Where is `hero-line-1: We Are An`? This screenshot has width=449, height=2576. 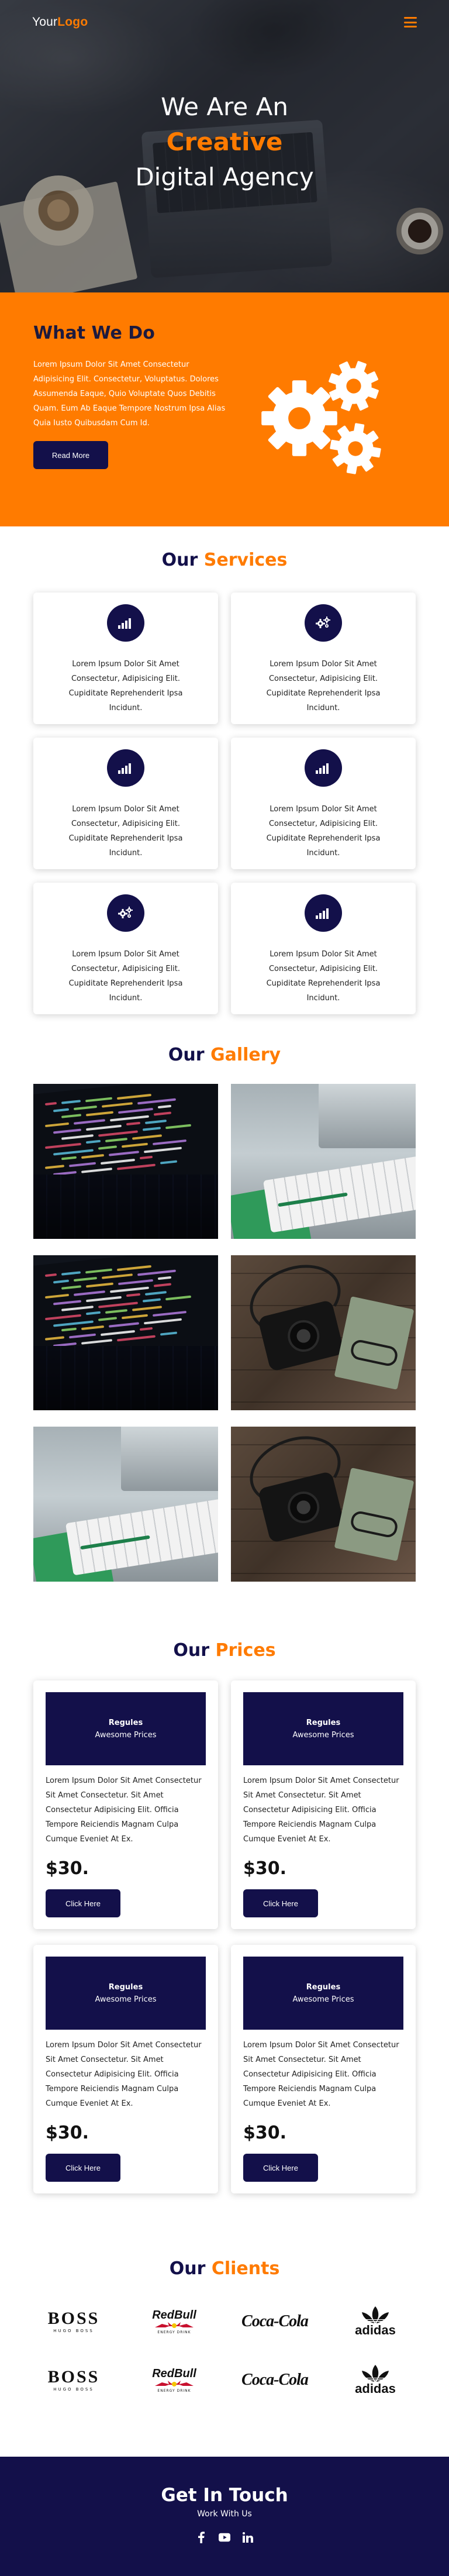
hero-line-1: We Are An is located at coordinates (224, 106).